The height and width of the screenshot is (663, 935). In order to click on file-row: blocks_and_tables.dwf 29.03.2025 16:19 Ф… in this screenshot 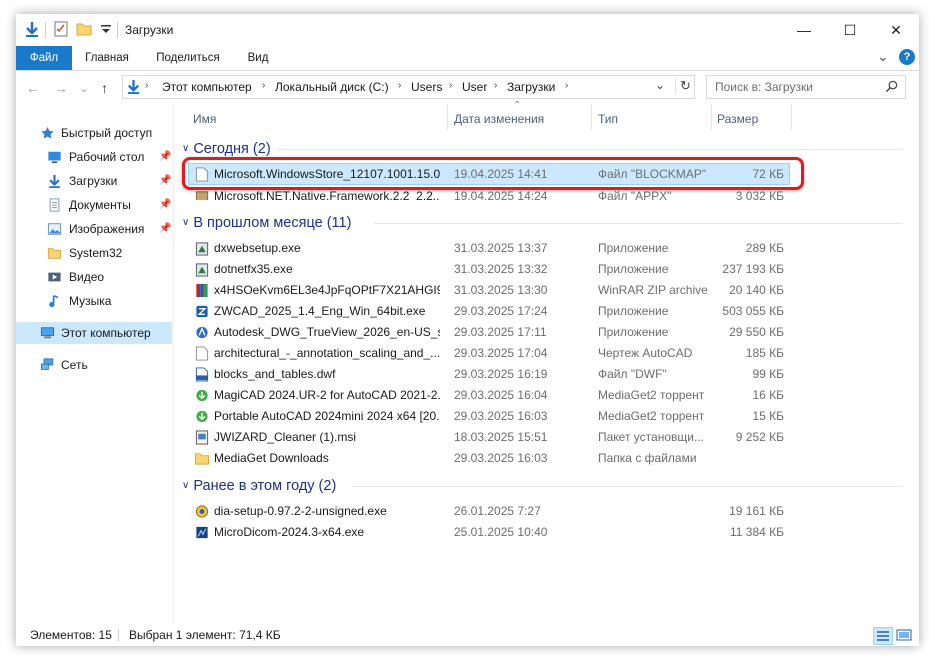, I will do `click(489, 374)`.